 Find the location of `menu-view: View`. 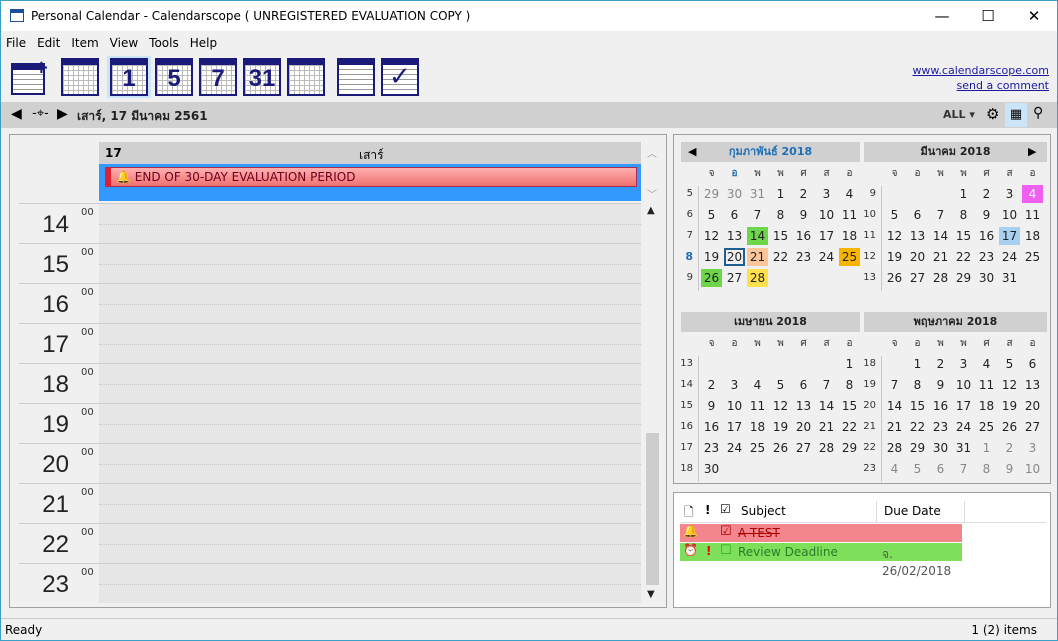

menu-view: View is located at coordinates (124, 41).